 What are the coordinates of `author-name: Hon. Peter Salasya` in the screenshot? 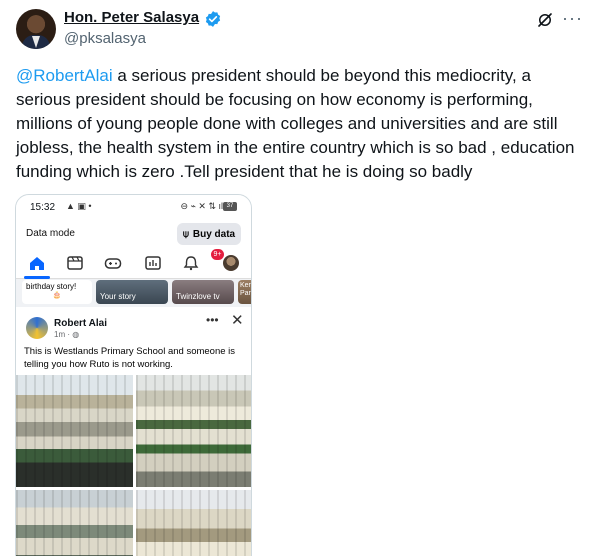 It's located at (131, 17).